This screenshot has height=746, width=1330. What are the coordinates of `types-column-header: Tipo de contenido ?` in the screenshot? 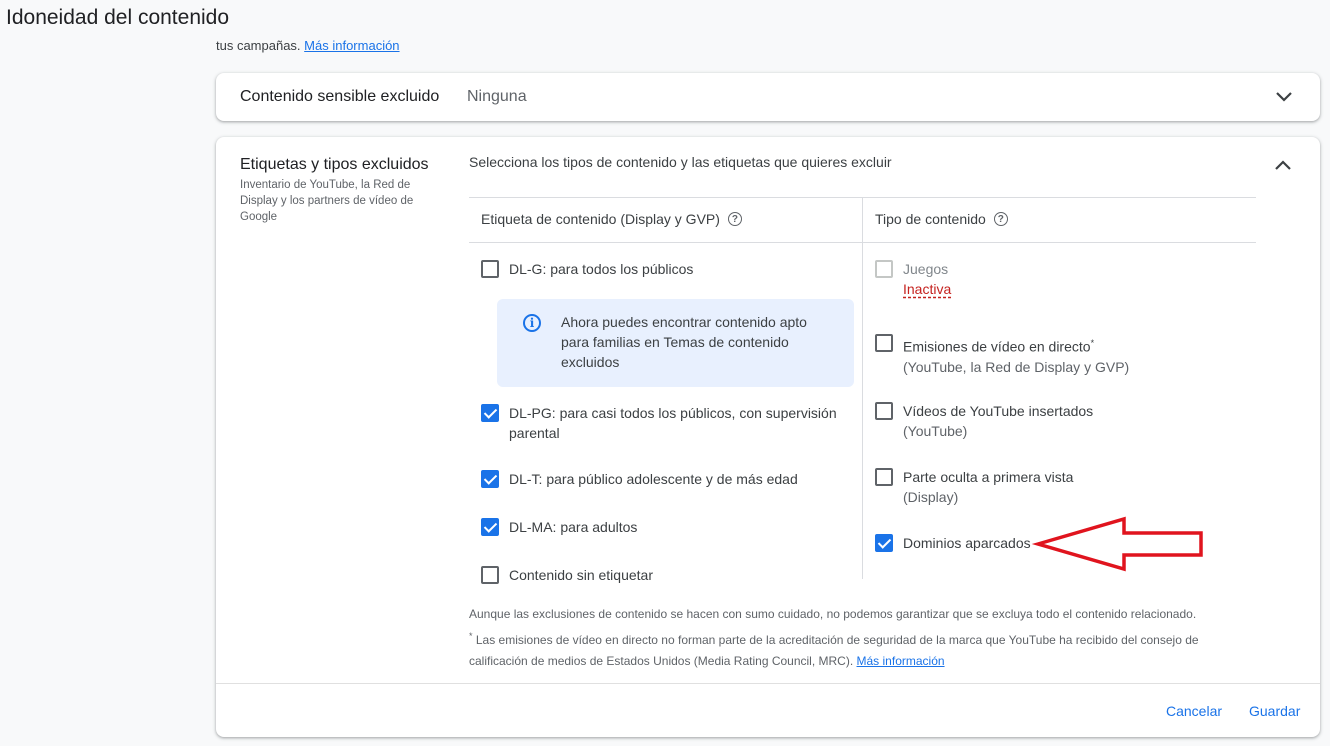 It's located at (941, 219).